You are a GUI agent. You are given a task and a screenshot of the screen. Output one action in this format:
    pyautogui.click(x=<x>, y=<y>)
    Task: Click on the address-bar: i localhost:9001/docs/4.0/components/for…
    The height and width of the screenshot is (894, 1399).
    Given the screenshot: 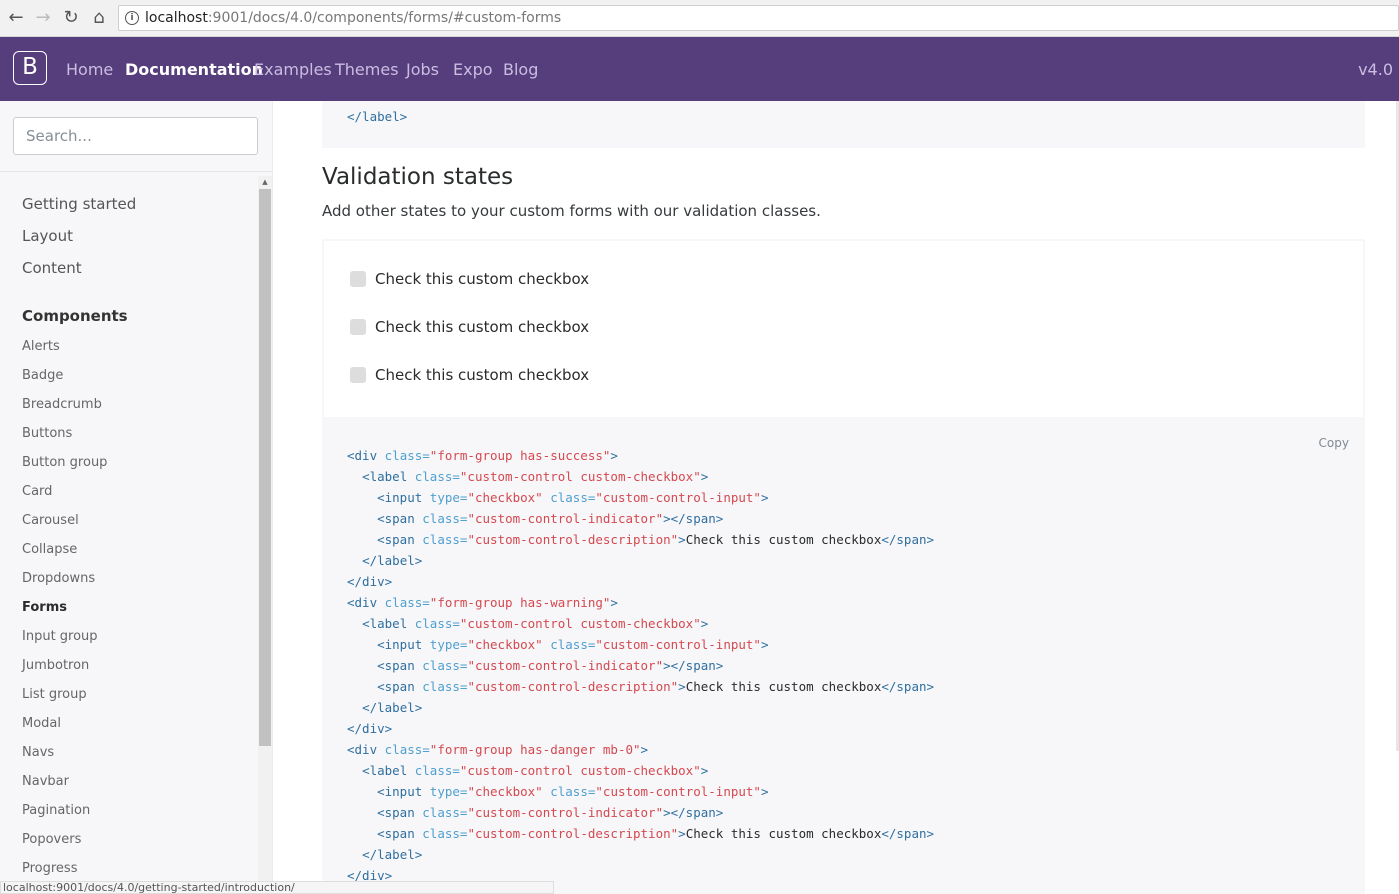 What is the action you would take?
    pyautogui.click(x=758, y=18)
    